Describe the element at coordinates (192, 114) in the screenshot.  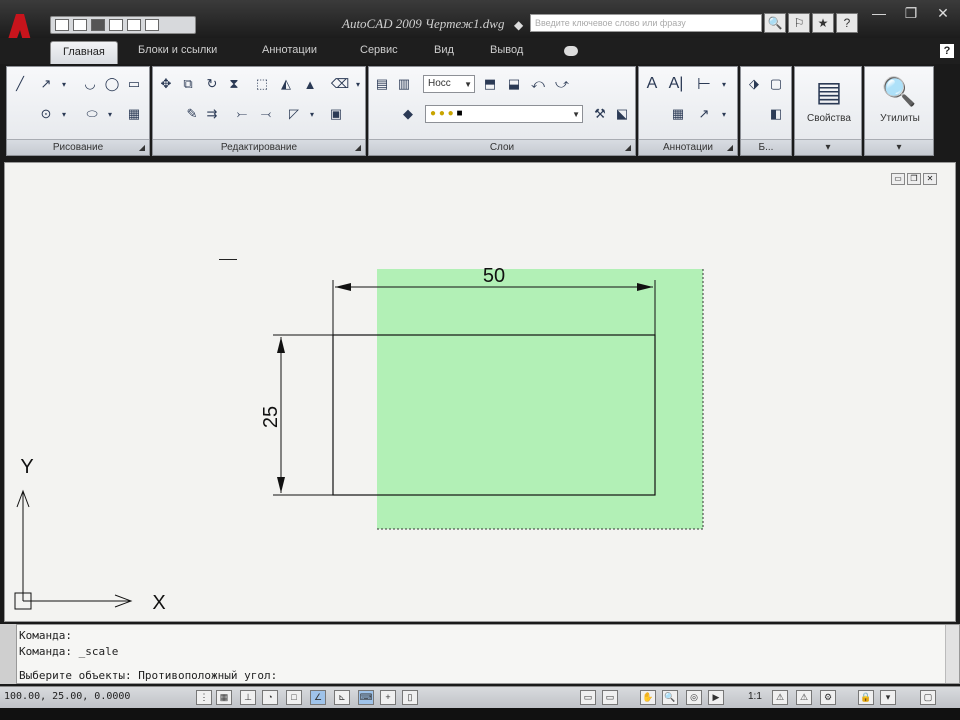
I see `trim-icon: ✎` at that location.